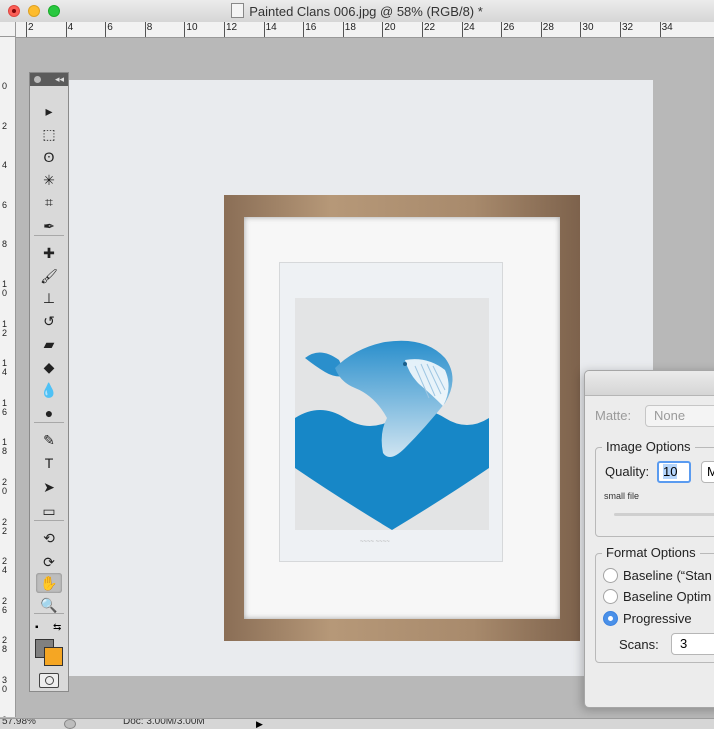  I want to click on print-caption: ~~~~ ~~~~, so click(375, 542).